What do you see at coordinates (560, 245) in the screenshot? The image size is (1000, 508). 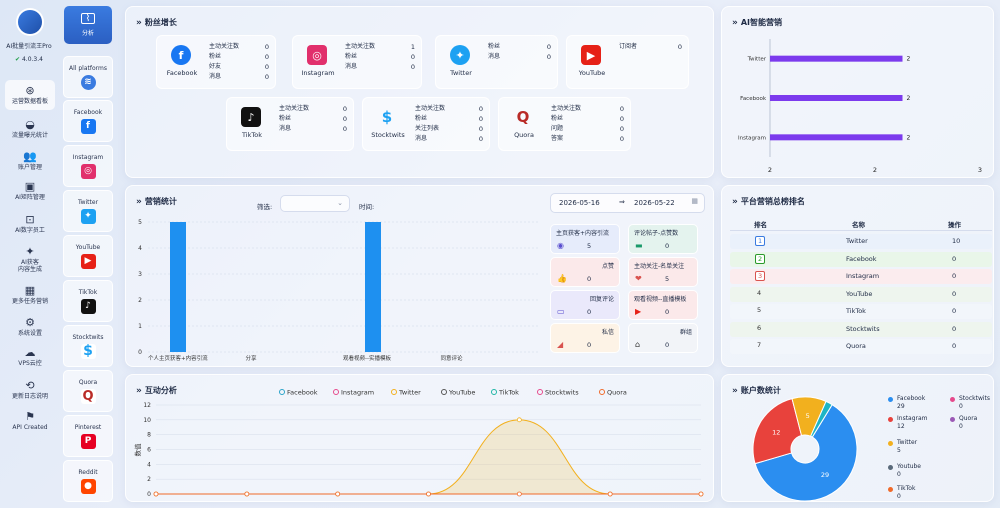 I see `marketing-card-icon: ◉` at bounding box center [560, 245].